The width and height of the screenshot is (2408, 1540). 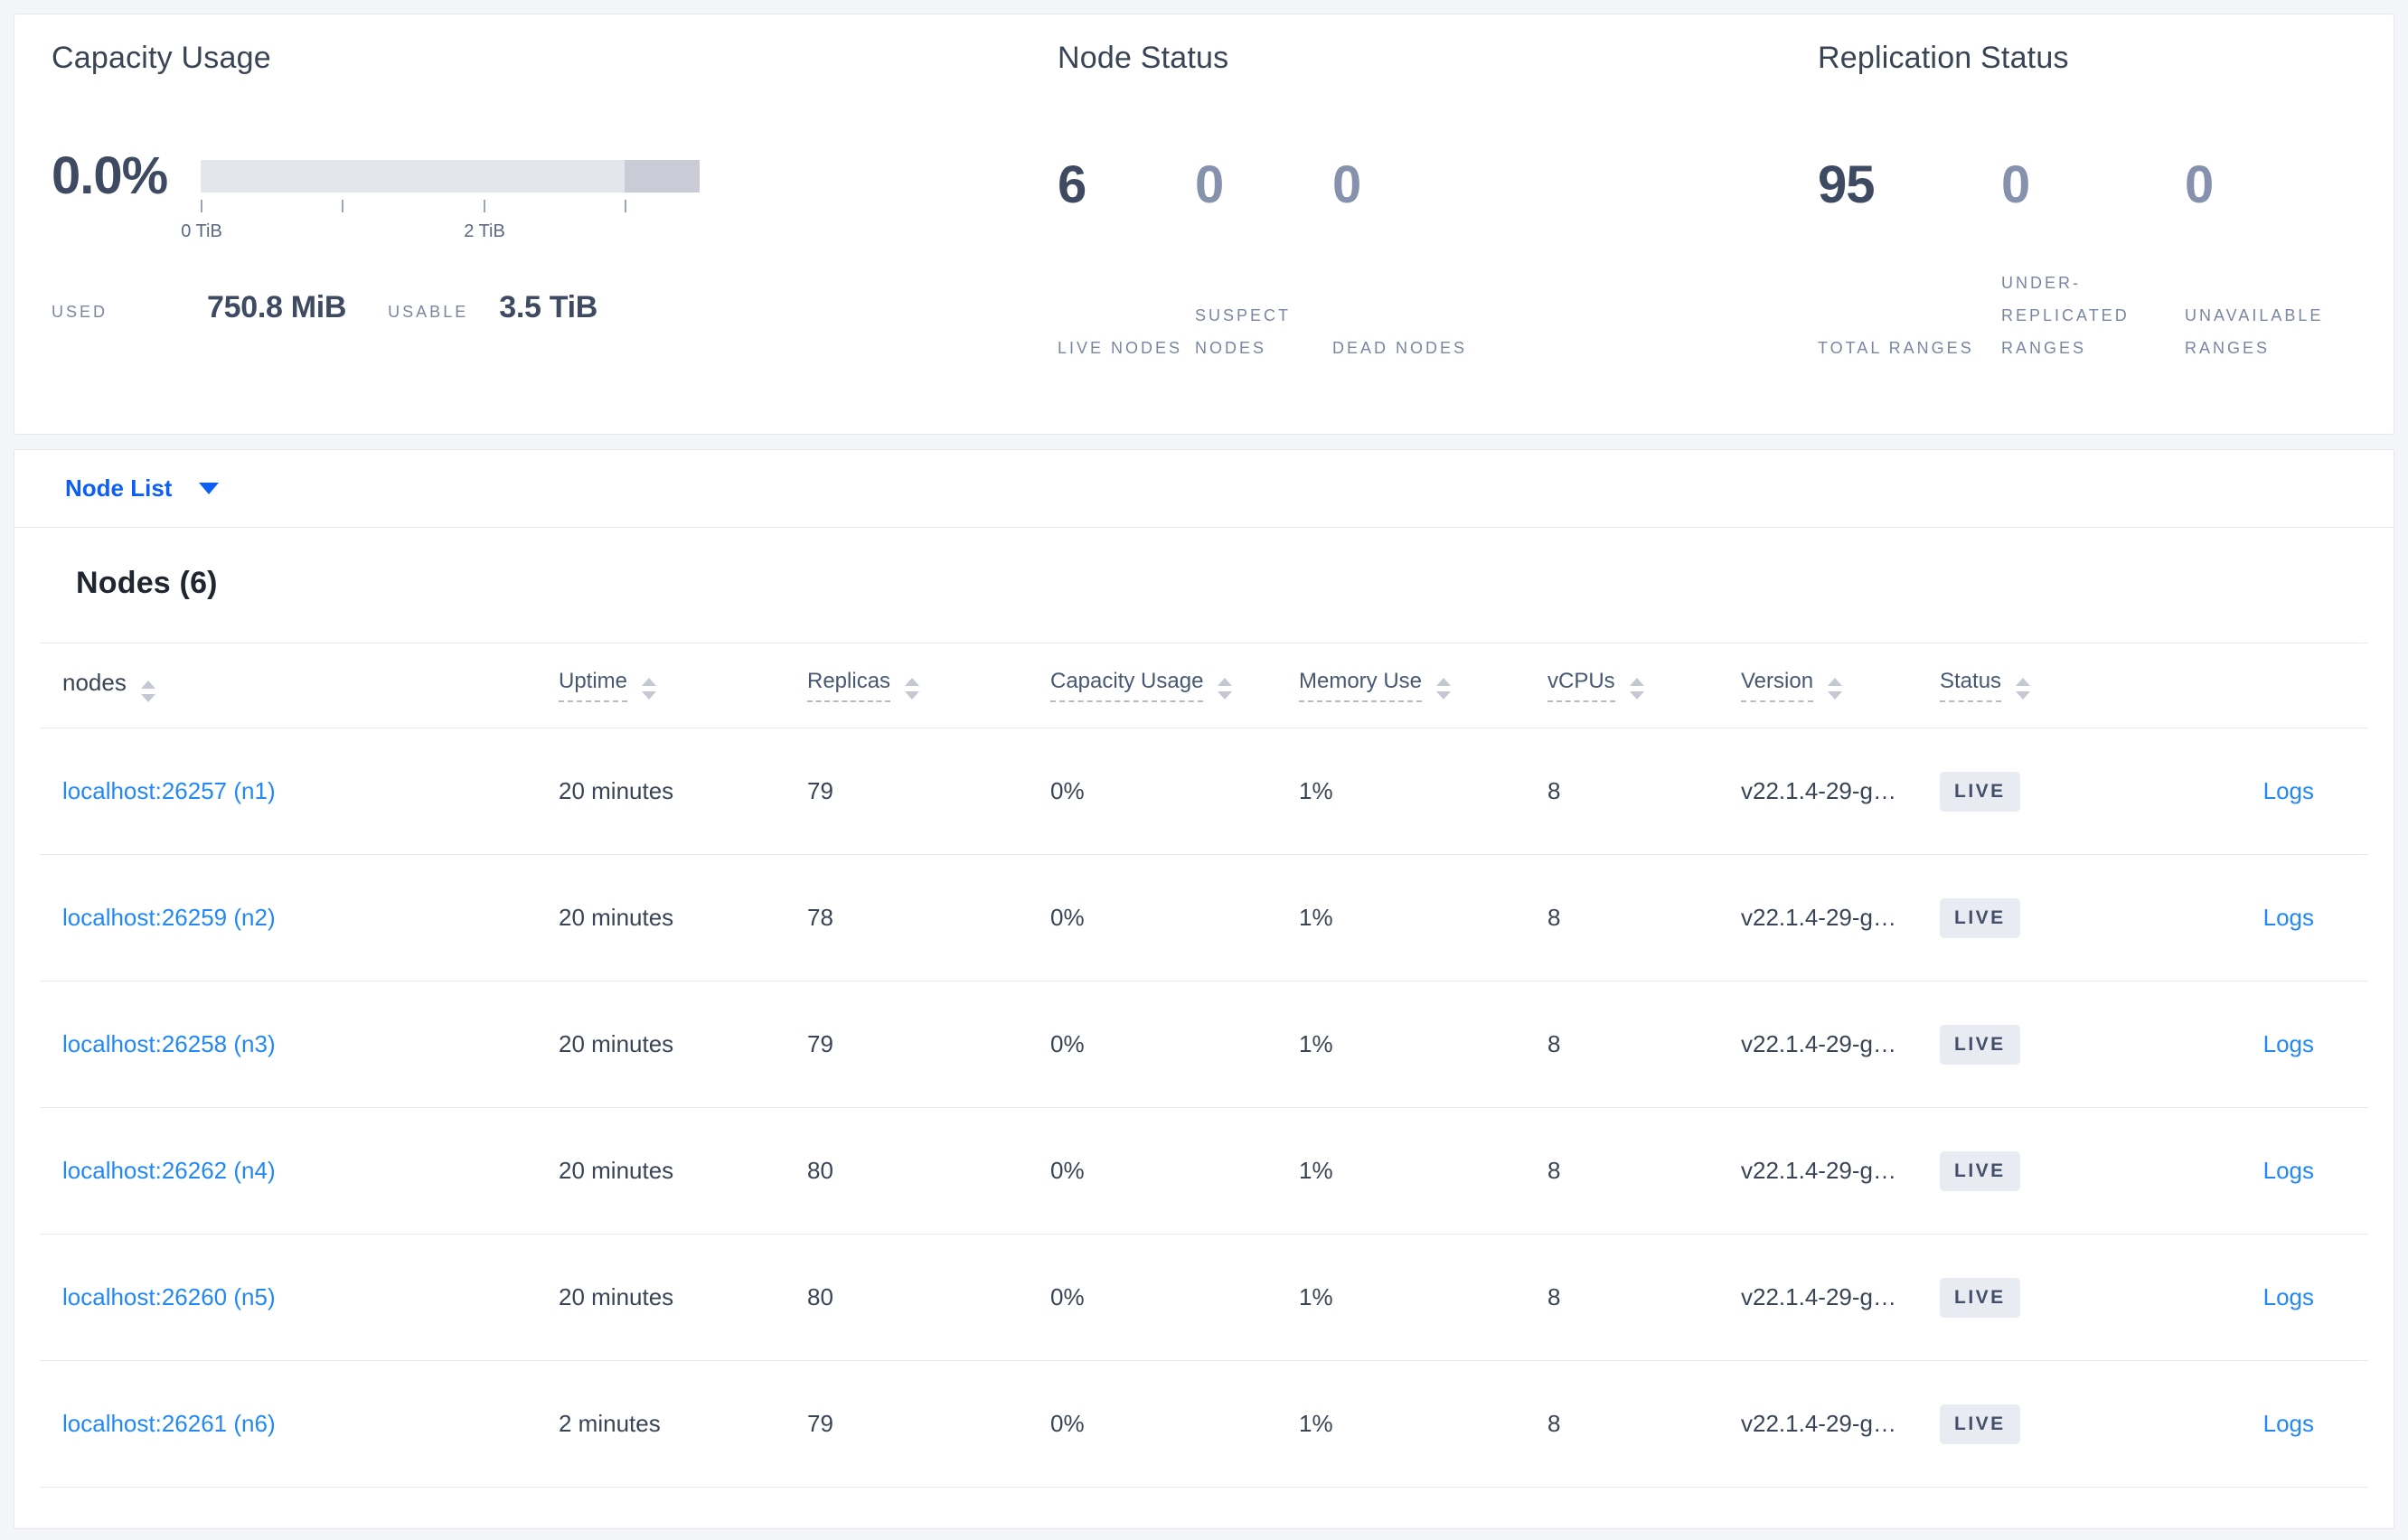 What do you see at coordinates (820, 1423) in the screenshot?
I see `replicas-cell: 79` at bounding box center [820, 1423].